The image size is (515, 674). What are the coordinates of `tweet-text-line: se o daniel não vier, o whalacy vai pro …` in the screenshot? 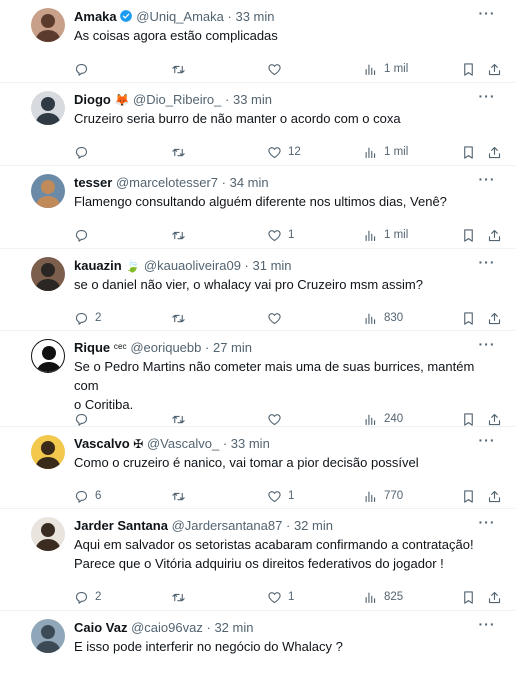 It's located at (248, 284).